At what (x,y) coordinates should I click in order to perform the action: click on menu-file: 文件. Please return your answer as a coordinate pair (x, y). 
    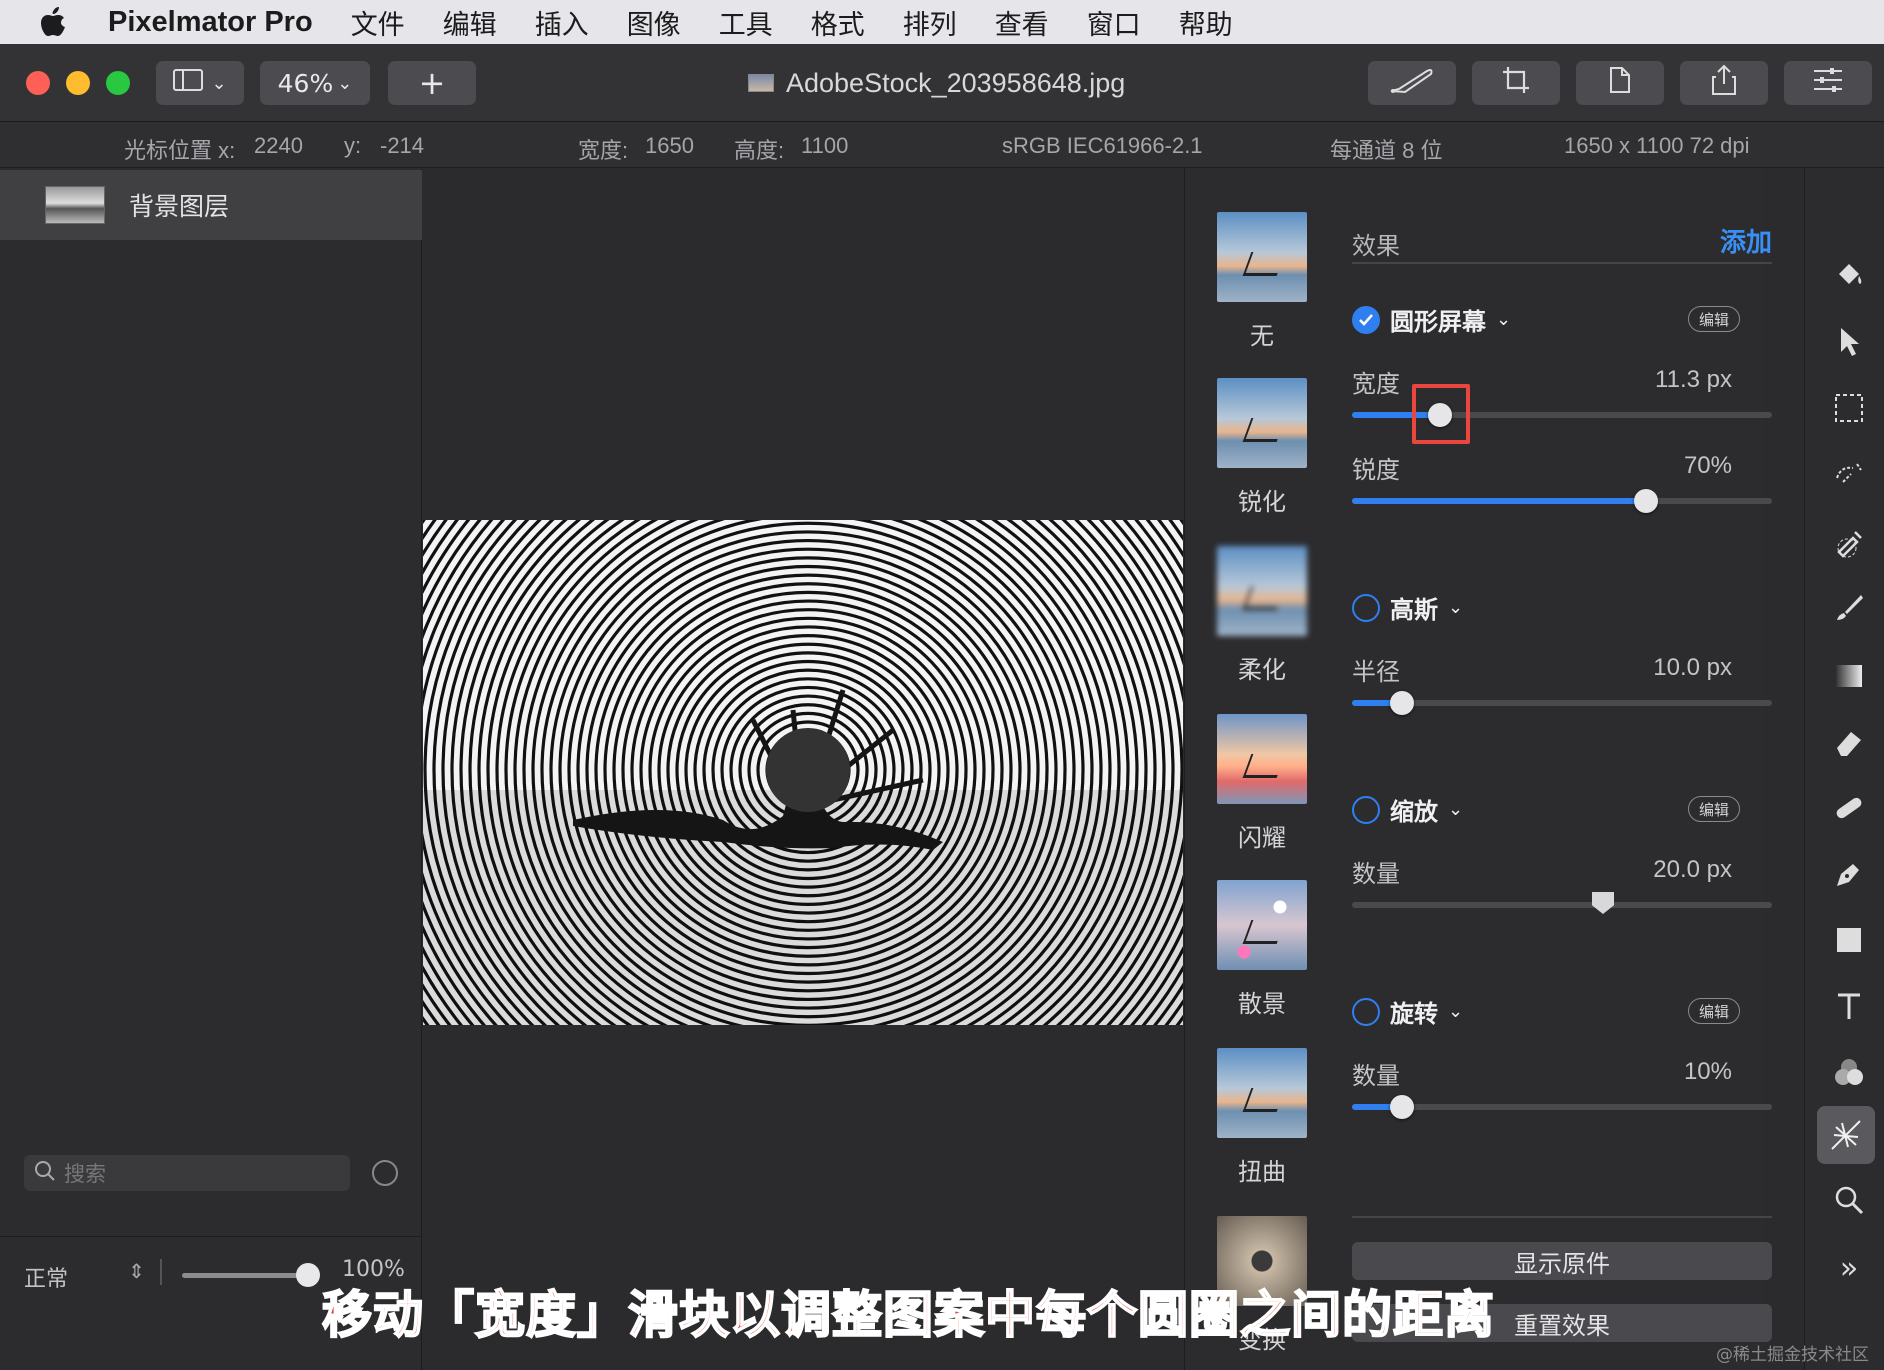
    Looking at the image, I should click on (378, 22).